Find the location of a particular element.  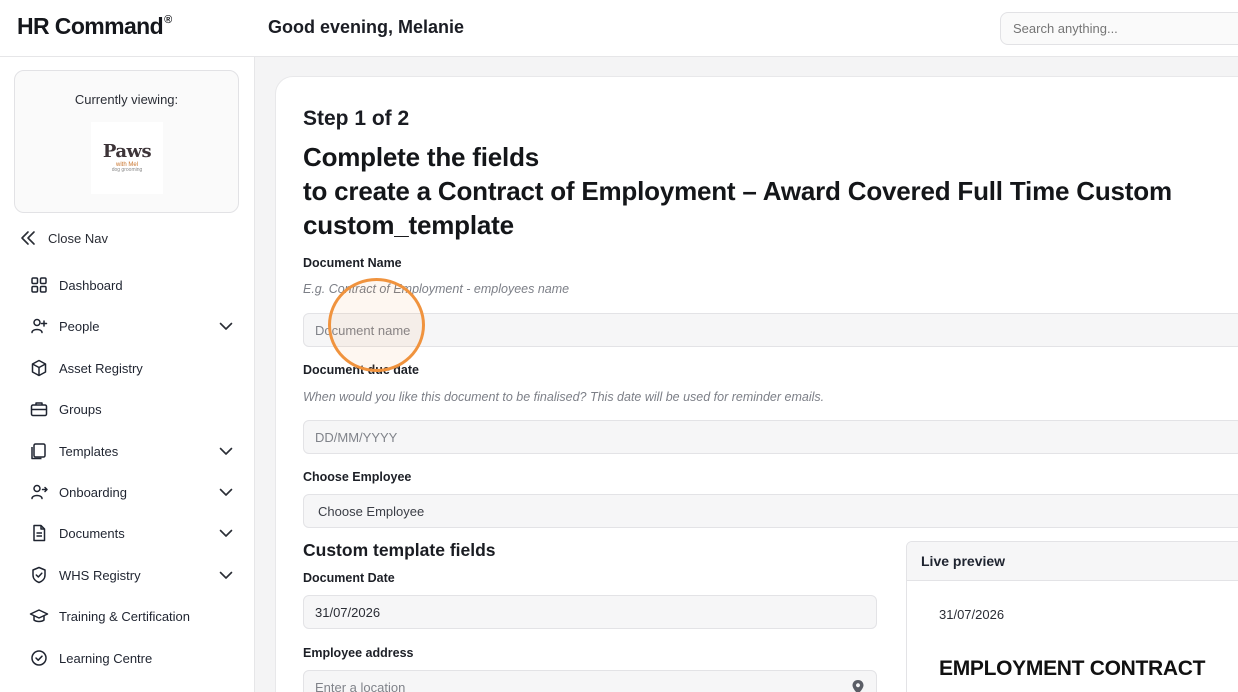

app-logo: HR Command® is located at coordinates (94, 26).